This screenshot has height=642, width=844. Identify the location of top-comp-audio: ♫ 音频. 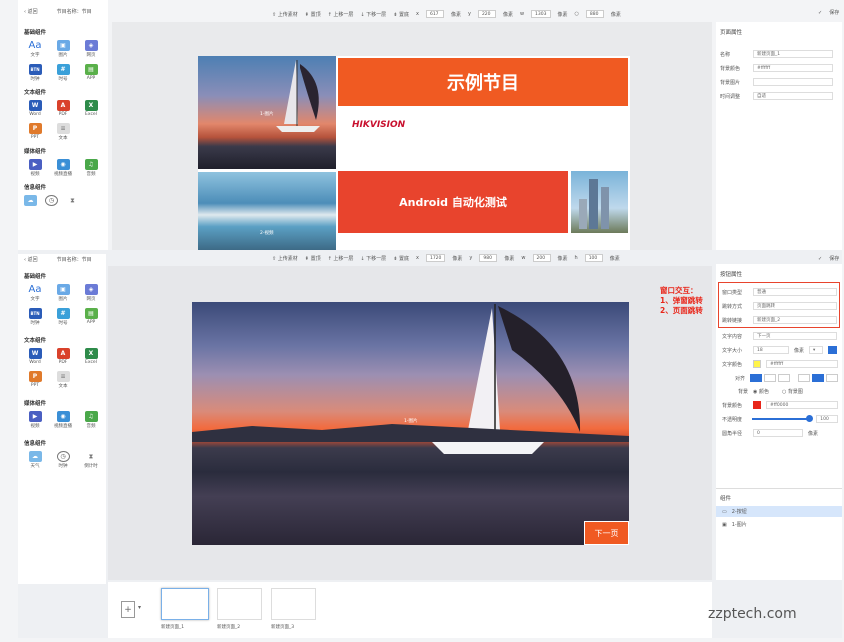
(91, 168).